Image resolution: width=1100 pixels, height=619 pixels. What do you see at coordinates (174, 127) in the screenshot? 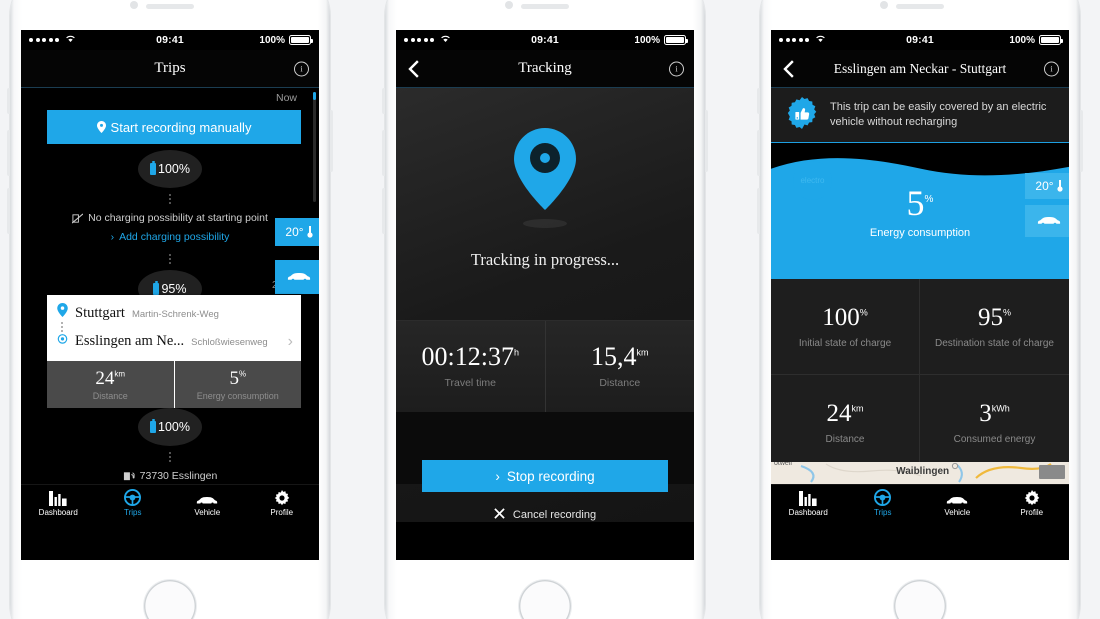
I see `start-recording-button: Start recording manually` at bounding box center [174, 127].